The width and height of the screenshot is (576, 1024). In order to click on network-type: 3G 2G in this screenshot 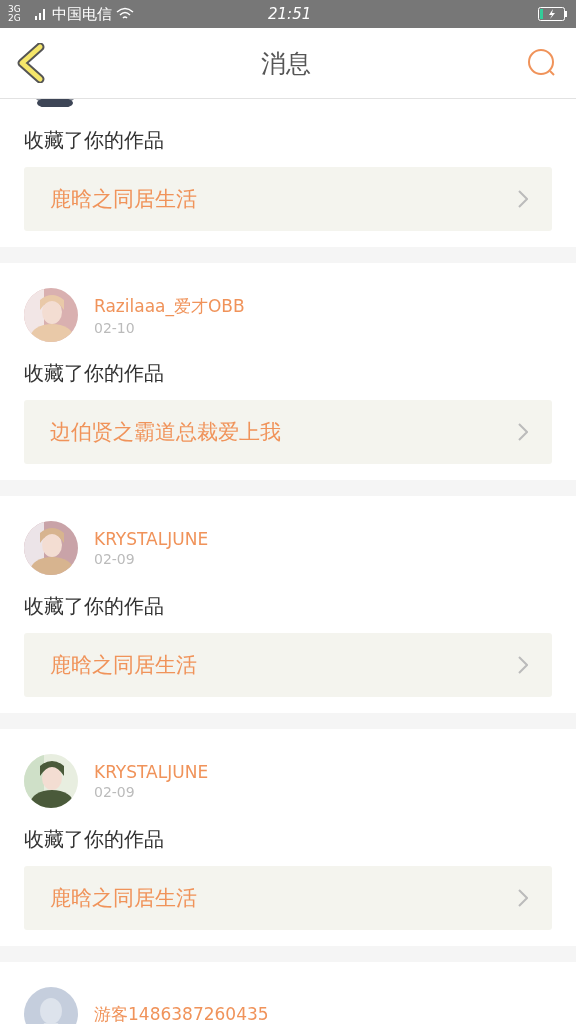, I will do `click(15, 14)`.